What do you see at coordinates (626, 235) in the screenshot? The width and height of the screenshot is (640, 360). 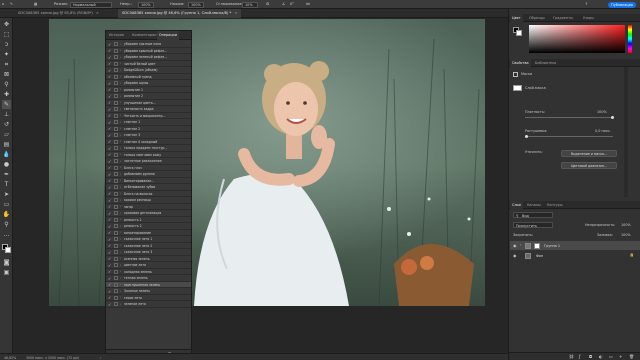 I see `fill-value: 100%` at bounding box center [626, 235].